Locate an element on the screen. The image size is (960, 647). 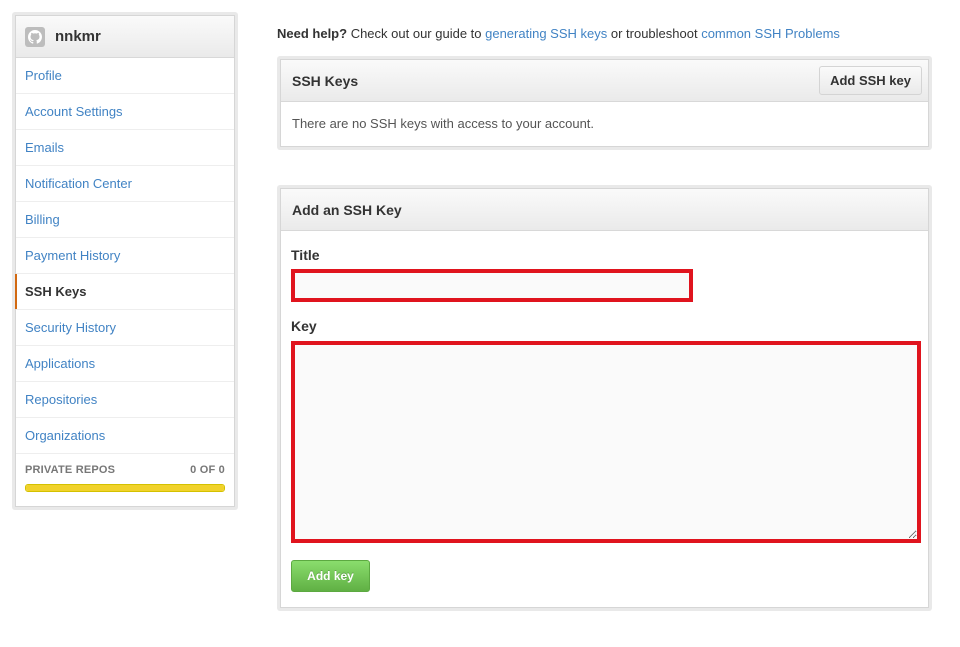
private-repos-progress is located at coordinates (125, 488).